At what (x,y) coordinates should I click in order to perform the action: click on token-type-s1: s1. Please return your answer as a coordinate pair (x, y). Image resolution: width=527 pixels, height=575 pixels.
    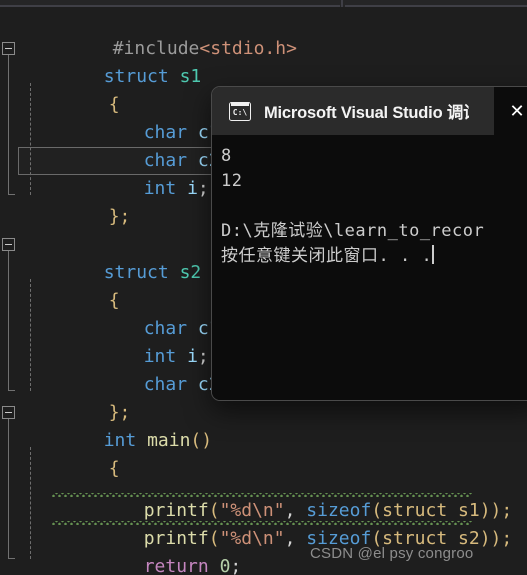
    Looking at the image, I should click on (190, 76).